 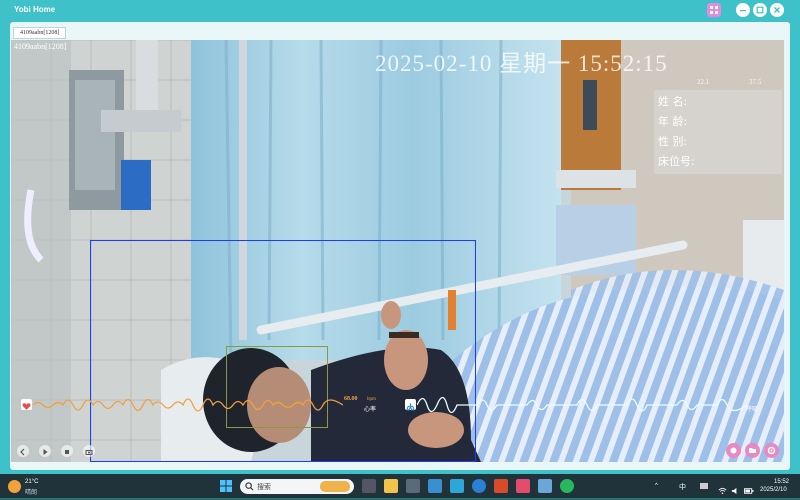 What do you see at coordinates (703, 82) in the screenshot?
I see `sensor-reading-1: 22.1` at bounding box center [703, 82].